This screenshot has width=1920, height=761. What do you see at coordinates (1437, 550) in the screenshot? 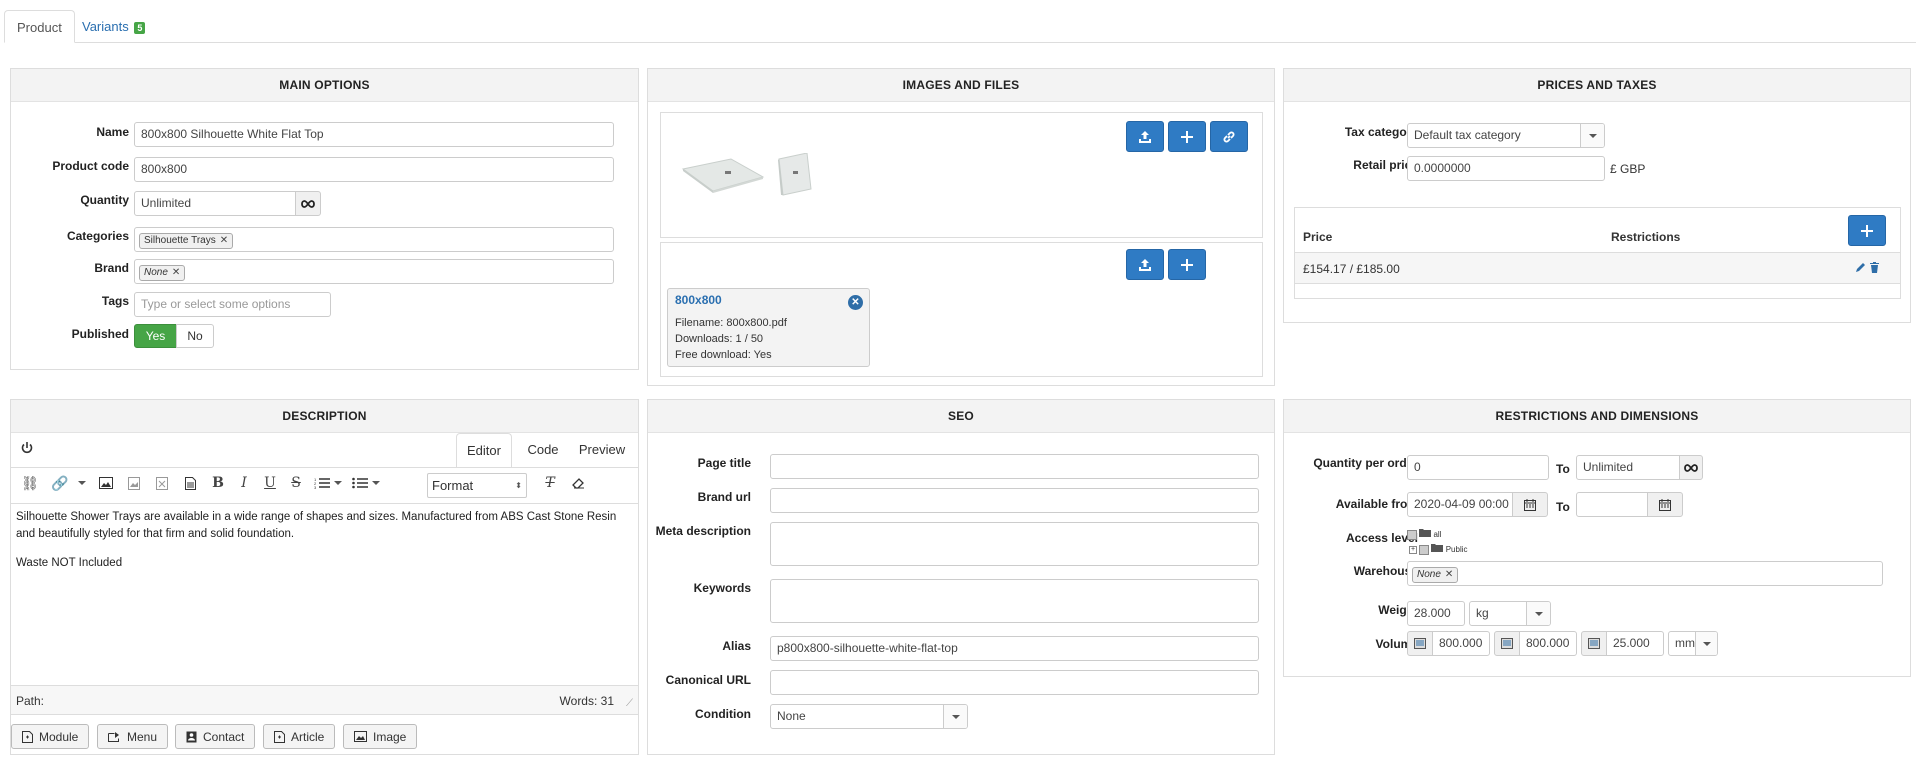
I see `access-node-public: + Public` at bounding box center [1437, 550].